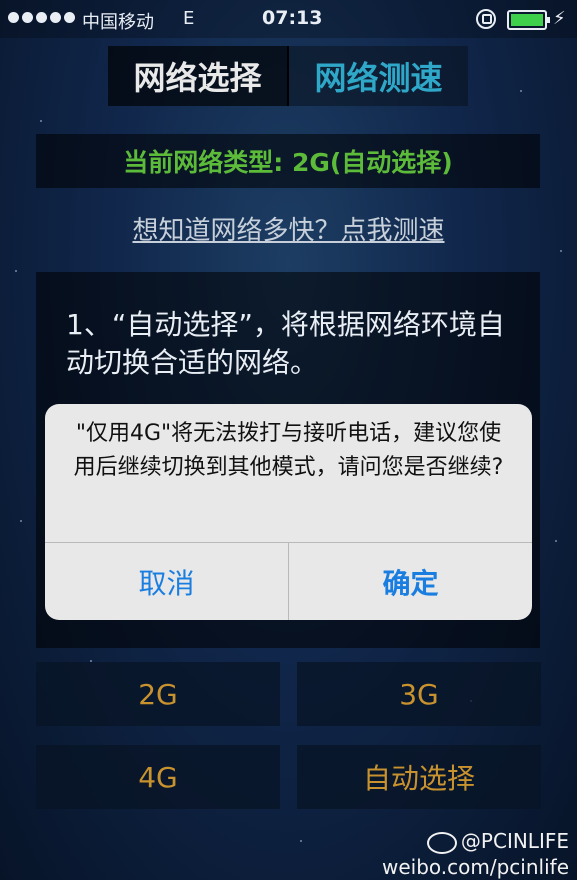  What do you see at coordinates (288, 161) in the screenshot?
I see `current-network-status: 当前网络类型: 2G(自动选择)` at bounding box center [288, 161].